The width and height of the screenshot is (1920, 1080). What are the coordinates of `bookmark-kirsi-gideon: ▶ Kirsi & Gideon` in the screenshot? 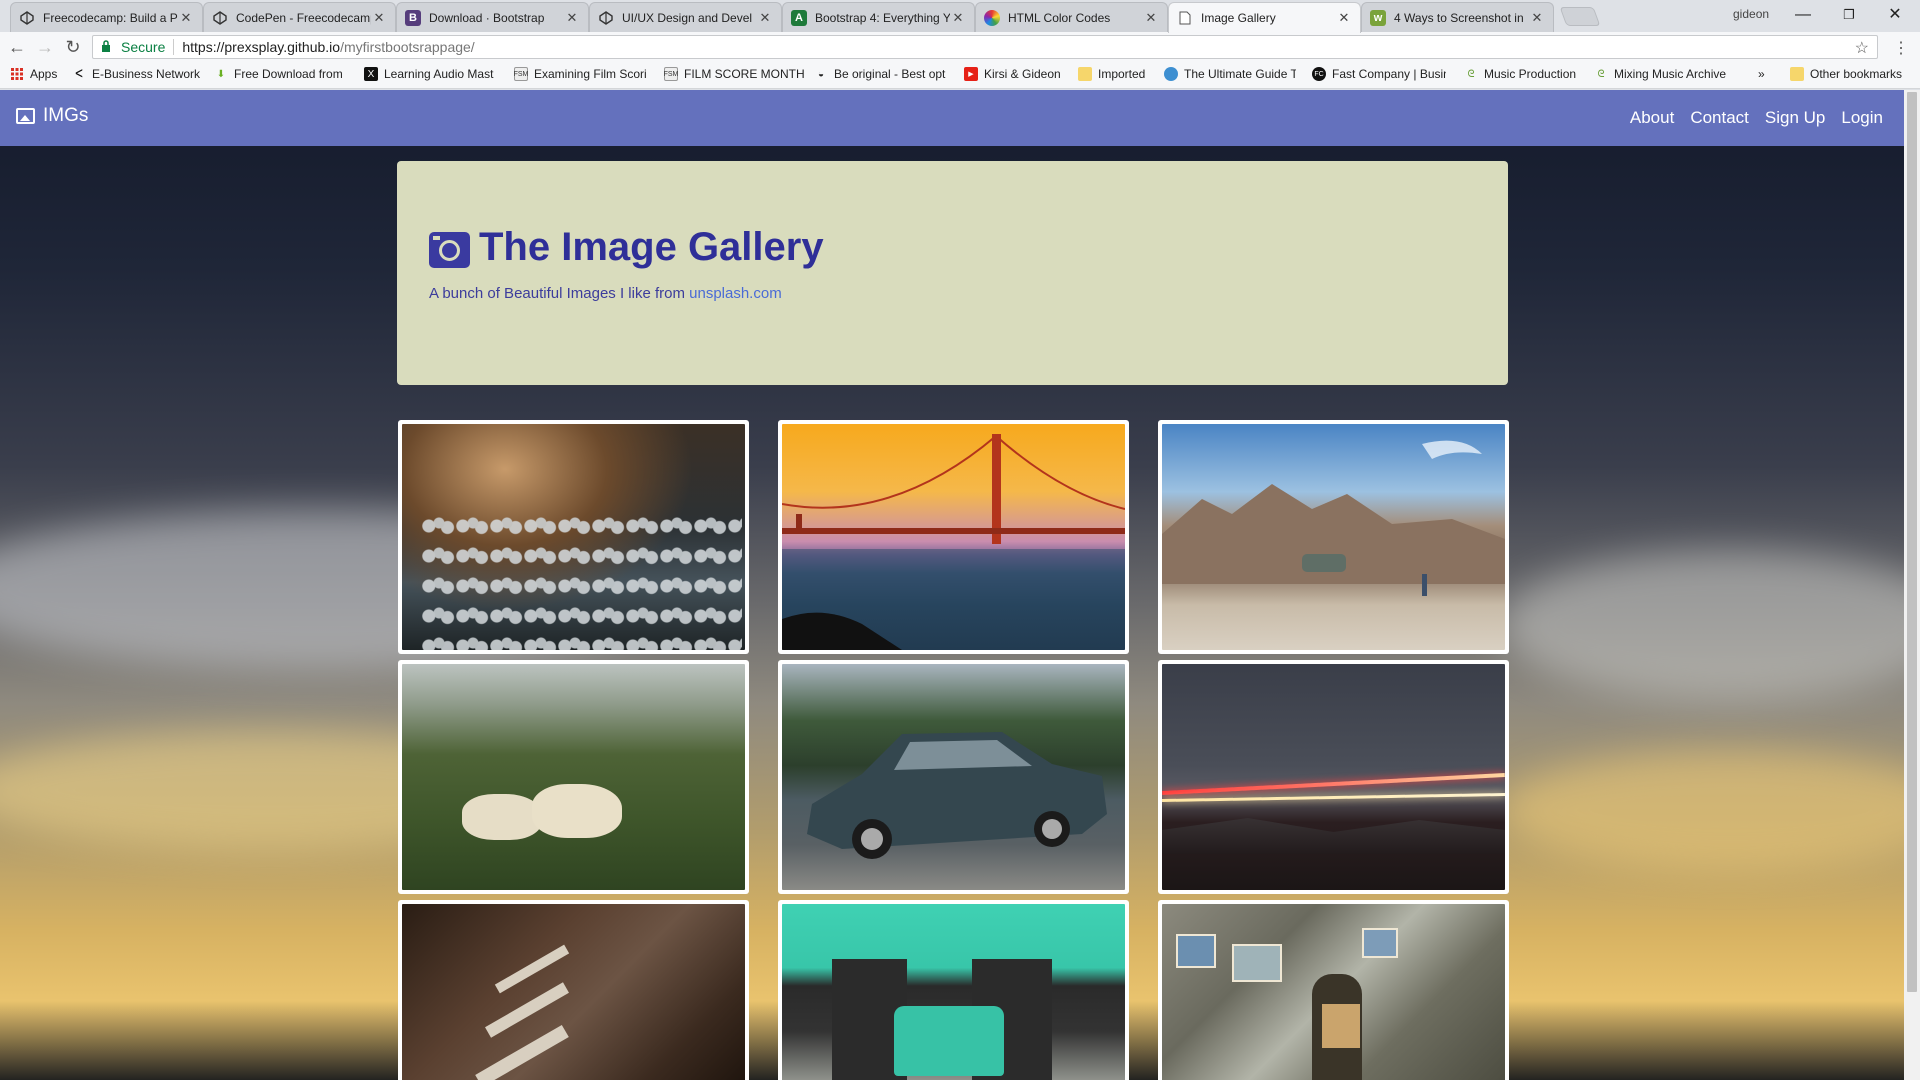 It's located at (1012, 74).